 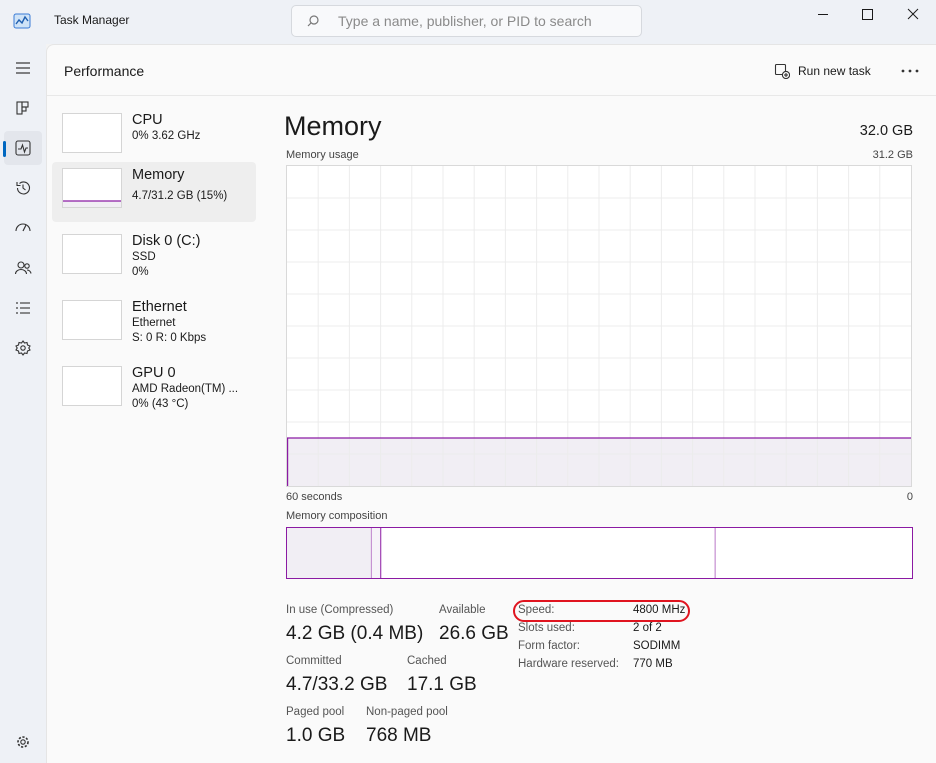 What do you see at coordinates (160, 404) in the screenshot?
I see `device-detail: 0% (43 °C)` at bounding box center [160, 404].